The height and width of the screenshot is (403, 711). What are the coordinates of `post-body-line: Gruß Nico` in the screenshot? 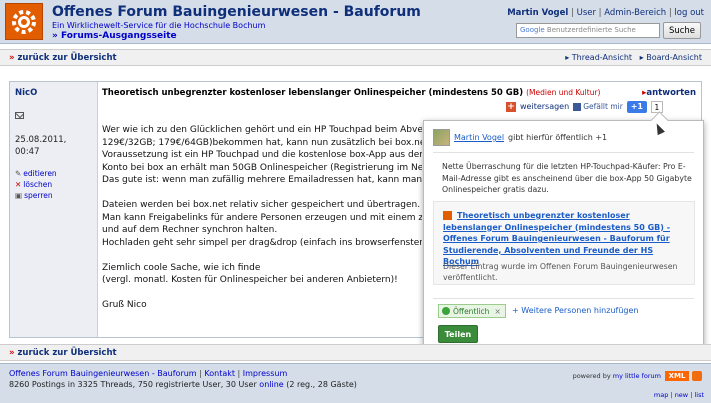 It's located at (124, 305).